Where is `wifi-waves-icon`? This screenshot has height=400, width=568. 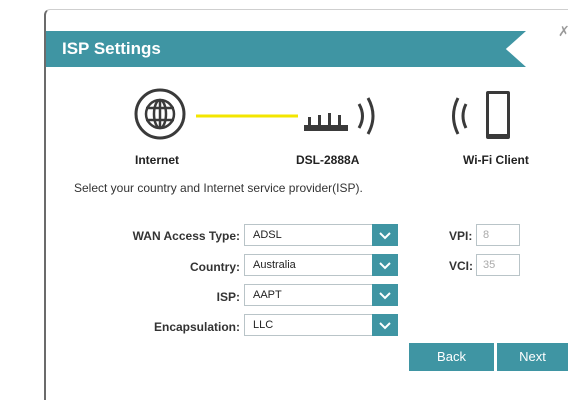 wifi-waves-icon is located at coordinates (366, 116).